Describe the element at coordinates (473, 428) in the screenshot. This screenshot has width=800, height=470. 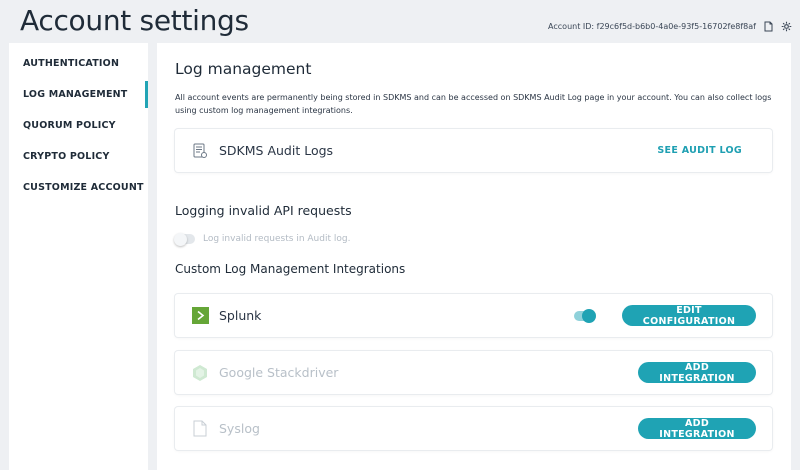
I see `integration-card-syslog: Syslog ADD INTEGRATION` at that location.